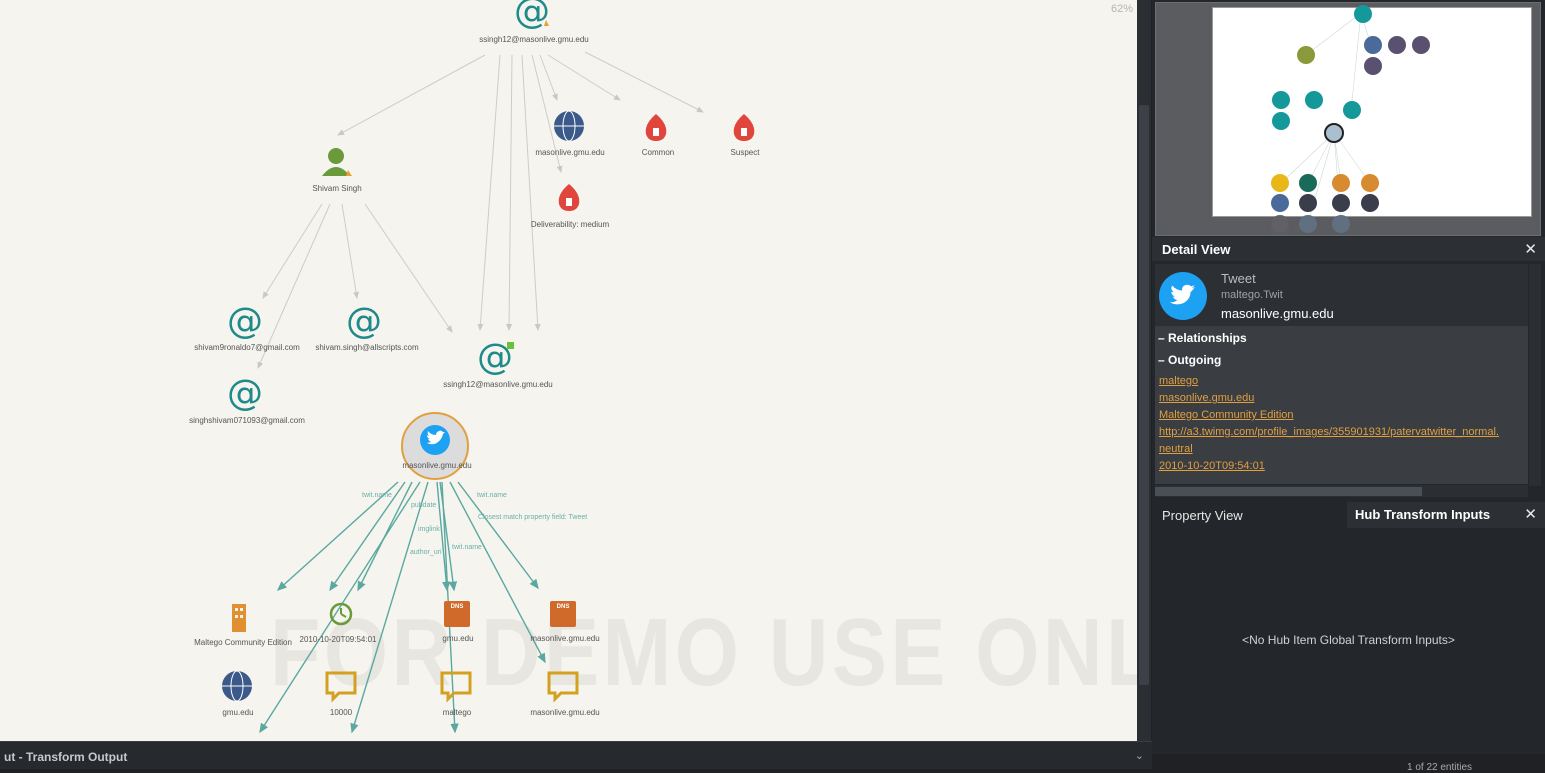  Describe the element at coordinates (1202, 515) in the screenshot. I see `tab-label: Property View` at that location.